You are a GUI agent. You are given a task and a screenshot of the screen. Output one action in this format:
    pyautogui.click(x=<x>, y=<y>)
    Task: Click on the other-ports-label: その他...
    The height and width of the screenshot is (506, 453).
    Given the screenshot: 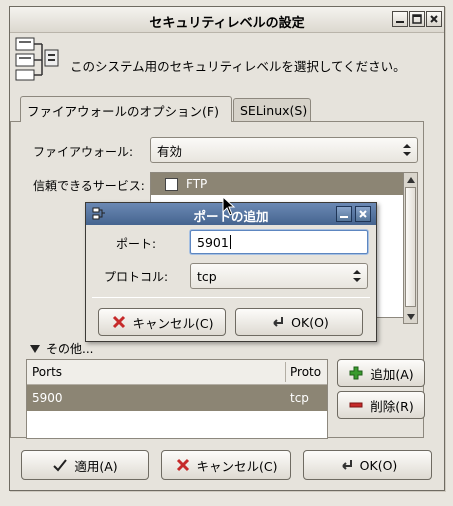 What is the action you would take?
    pyautogui.click(x=70, y=349)
    